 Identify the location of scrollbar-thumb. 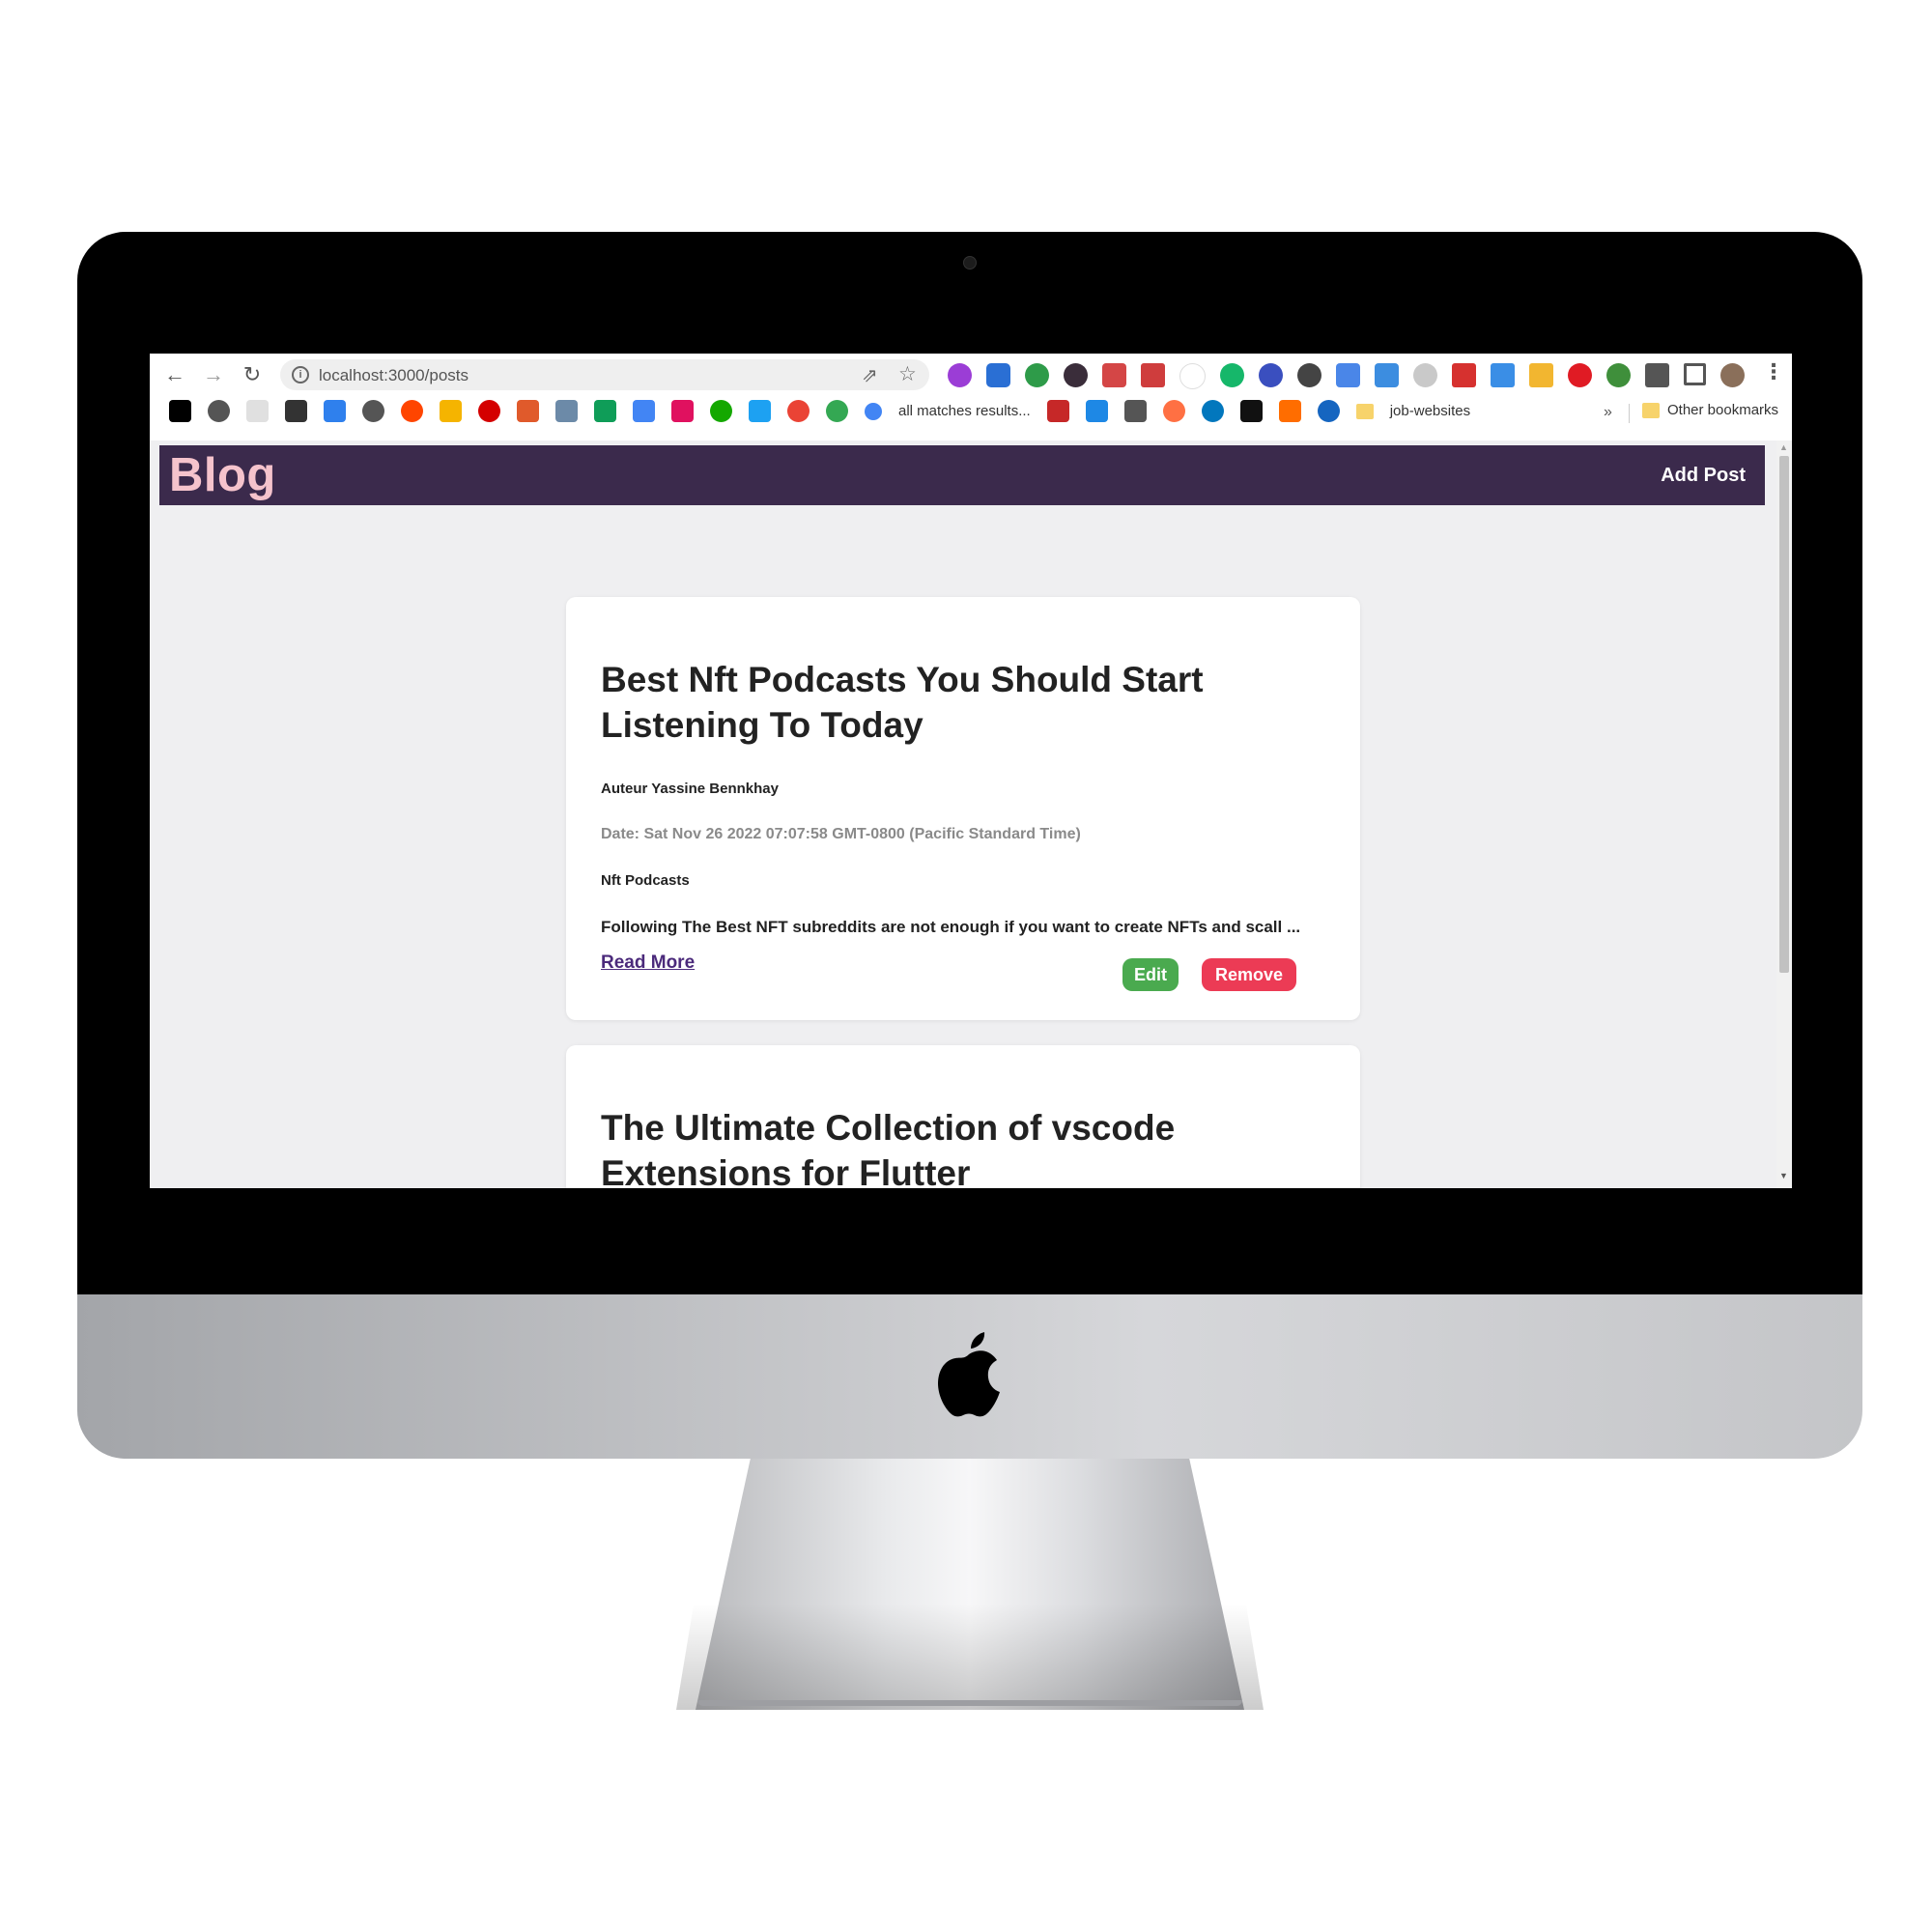
(1784, 714).